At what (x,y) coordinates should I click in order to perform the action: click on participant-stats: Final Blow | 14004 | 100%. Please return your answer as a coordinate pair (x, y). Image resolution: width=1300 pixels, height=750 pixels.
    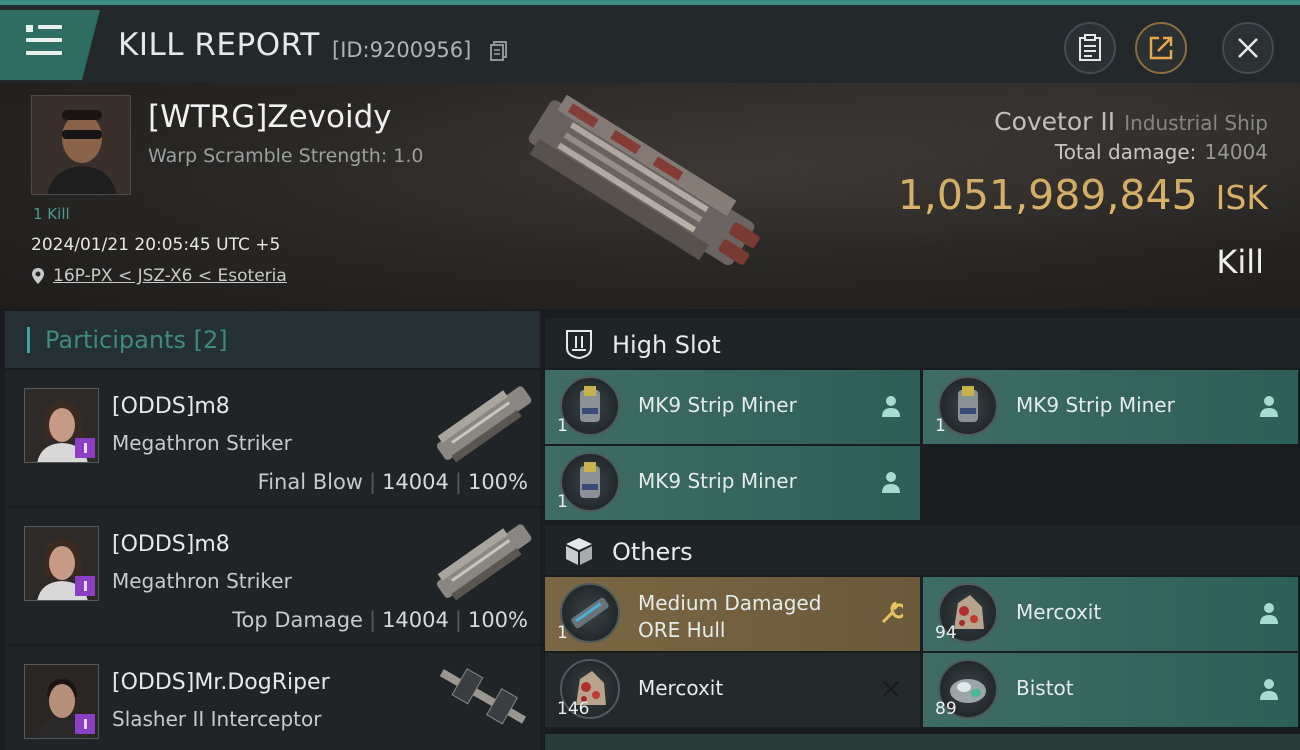
    Looking at the image, I should click on (393, 482).